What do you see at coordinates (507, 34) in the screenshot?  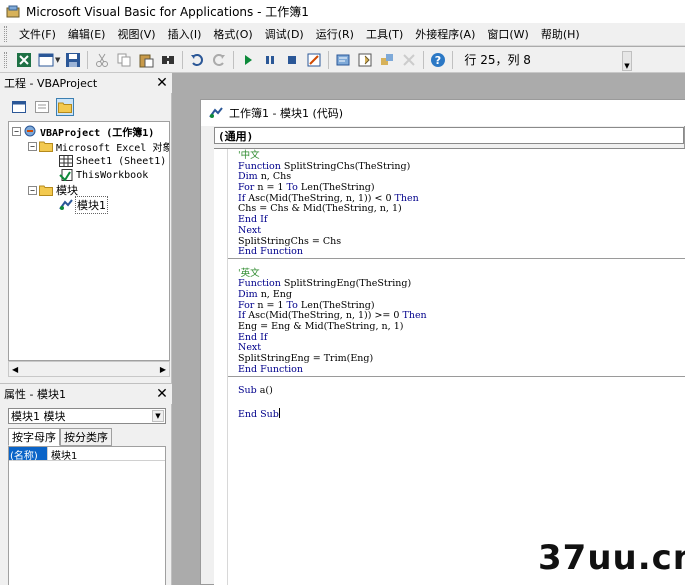 I see `menu-window: 窗口(W)` at bounding box center [507, 34].